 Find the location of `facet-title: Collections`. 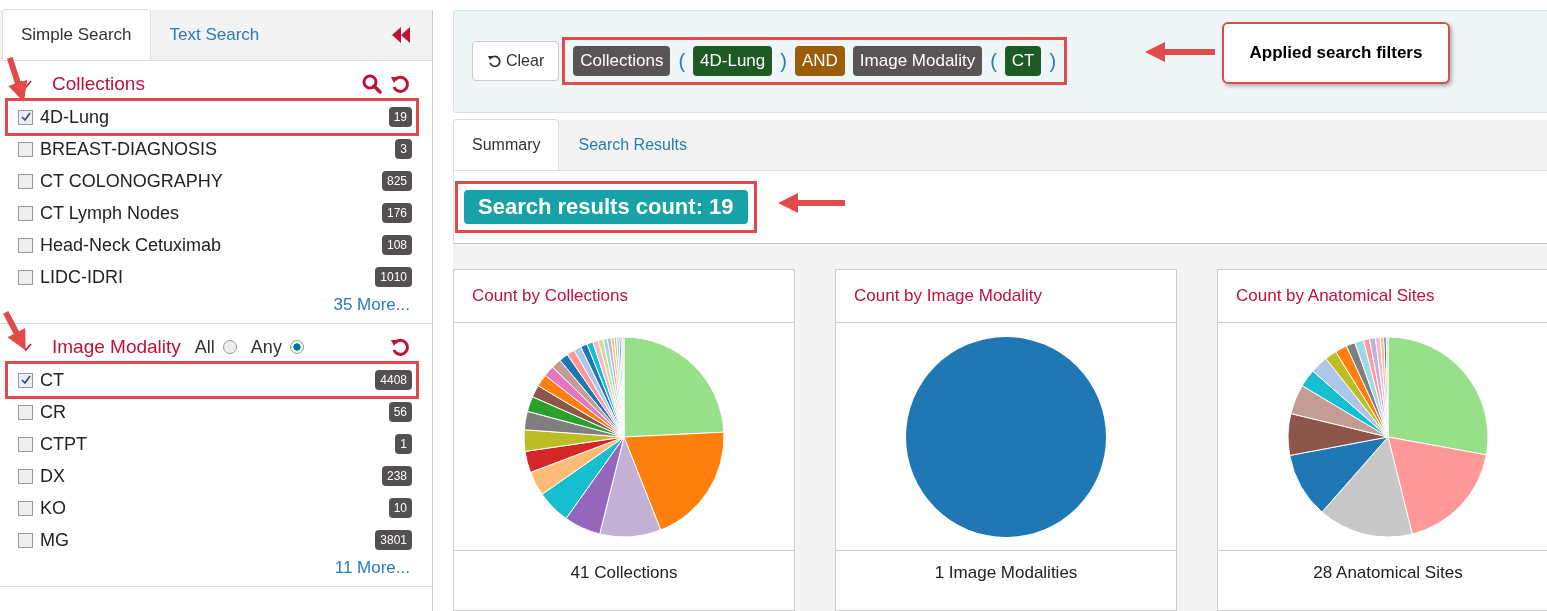

facet-title: Collections is located at coordinates (98, 84).